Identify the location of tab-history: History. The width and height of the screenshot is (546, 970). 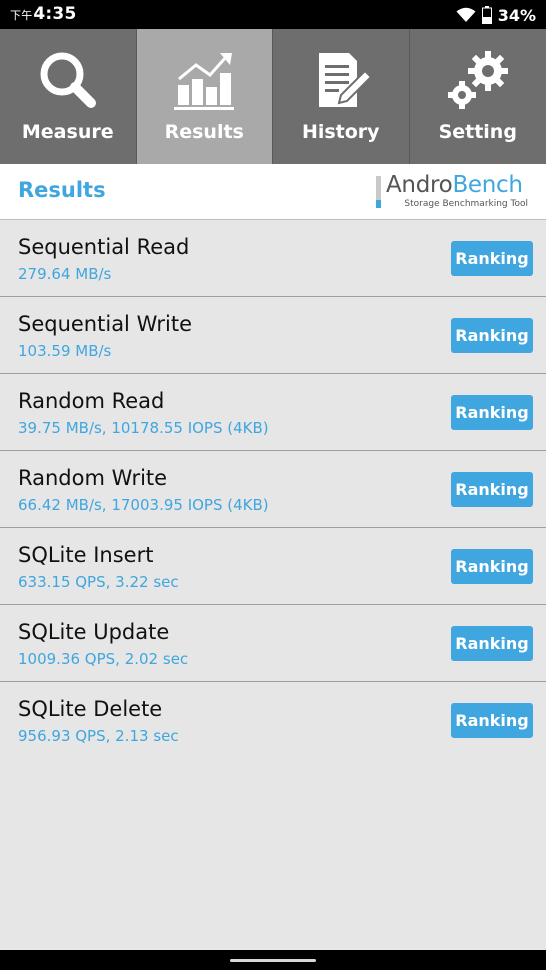
(341, 96).